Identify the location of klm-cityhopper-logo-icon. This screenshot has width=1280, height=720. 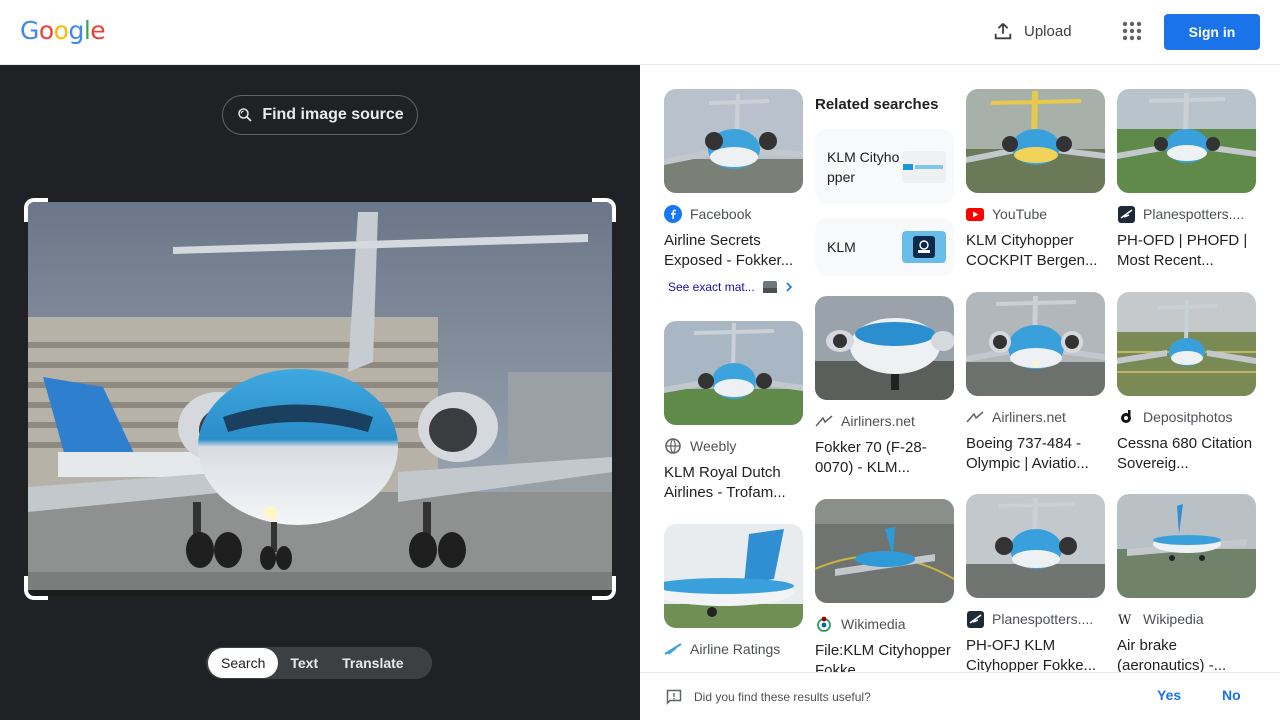
(924, 166).